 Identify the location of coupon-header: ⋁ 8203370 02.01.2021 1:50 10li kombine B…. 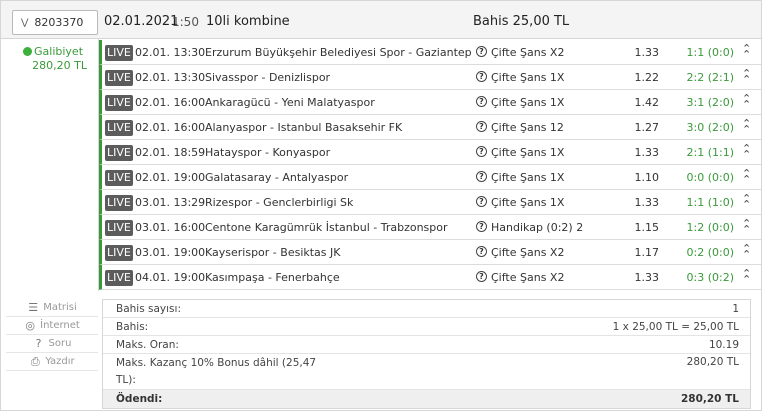
(381, 20).